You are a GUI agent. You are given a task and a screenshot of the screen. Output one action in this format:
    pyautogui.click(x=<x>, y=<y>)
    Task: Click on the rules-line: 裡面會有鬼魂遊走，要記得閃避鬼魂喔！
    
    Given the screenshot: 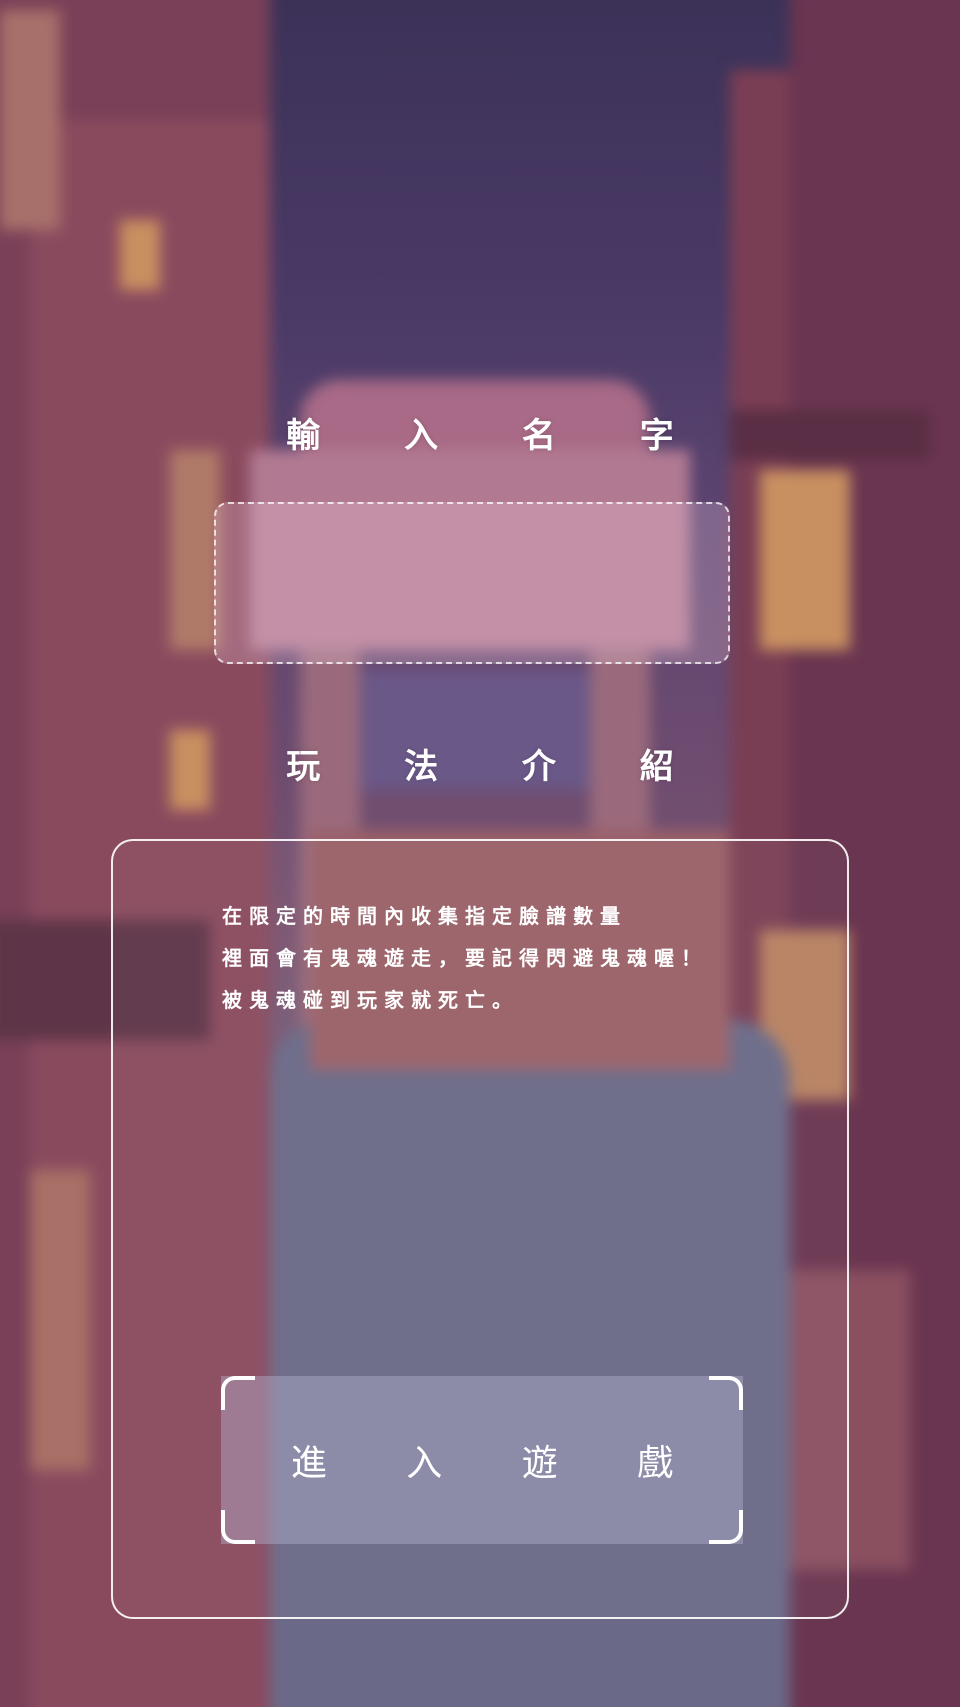 What is the action you would take?
    pyautogui.click(x=465, y=958)
    